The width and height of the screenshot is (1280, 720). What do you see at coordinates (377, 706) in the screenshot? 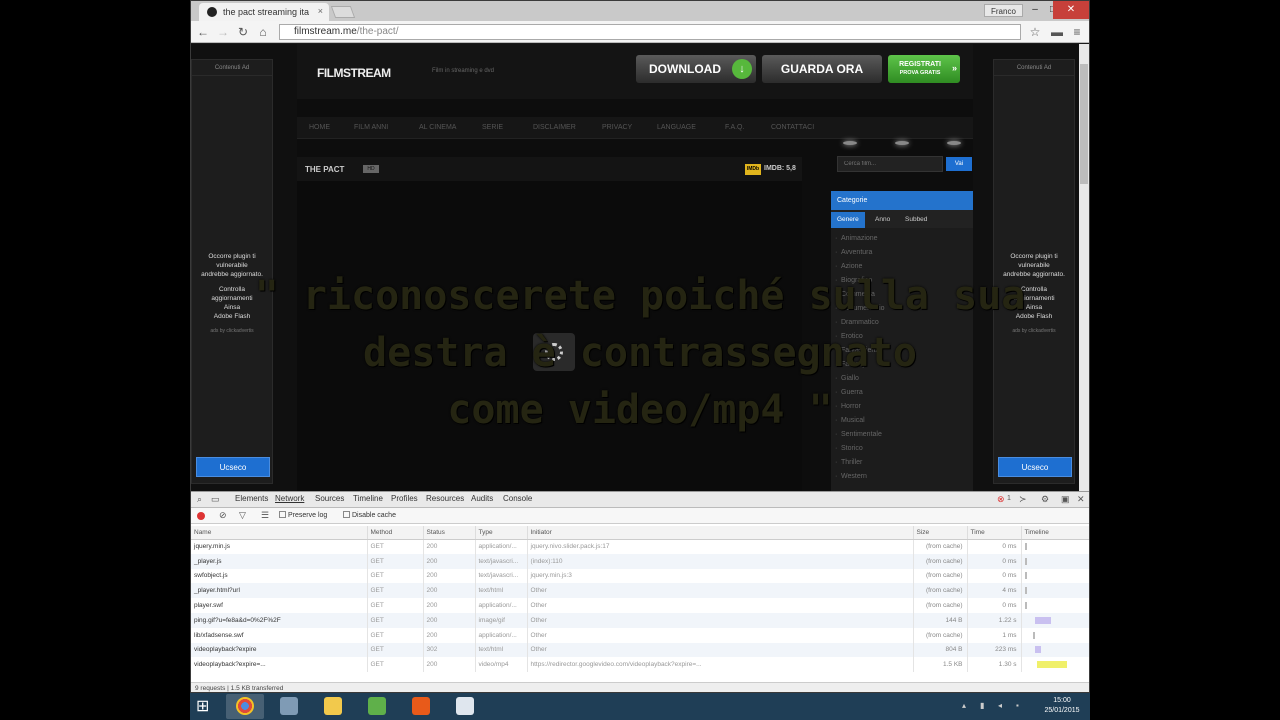
I see `taskbar-utorrent` at bounding box center [377, 706].